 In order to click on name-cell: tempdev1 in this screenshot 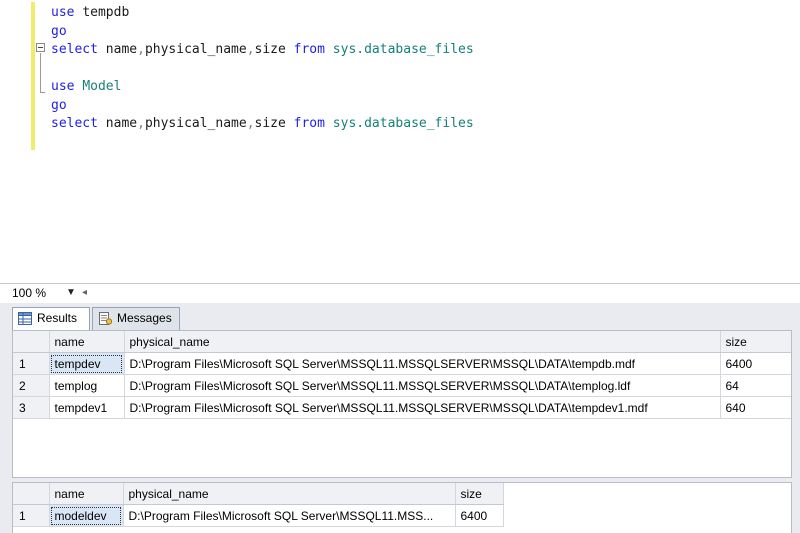, I will do `click(87, 407)`.